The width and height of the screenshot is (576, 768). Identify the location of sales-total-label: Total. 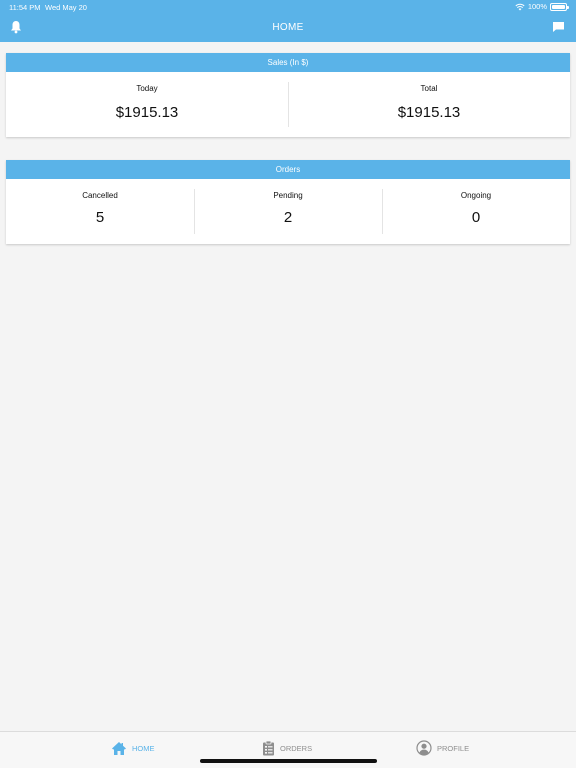
(429, 88).